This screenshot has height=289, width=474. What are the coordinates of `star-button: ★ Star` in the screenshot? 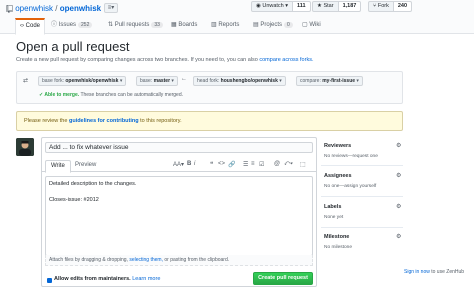 It's located at (325, 6).